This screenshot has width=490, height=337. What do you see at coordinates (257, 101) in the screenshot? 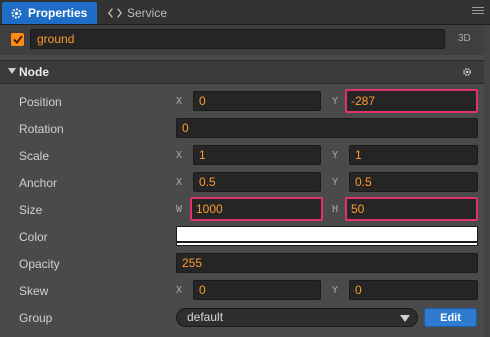
I see `position-x-input: 0` at bounding box center [257, 101].